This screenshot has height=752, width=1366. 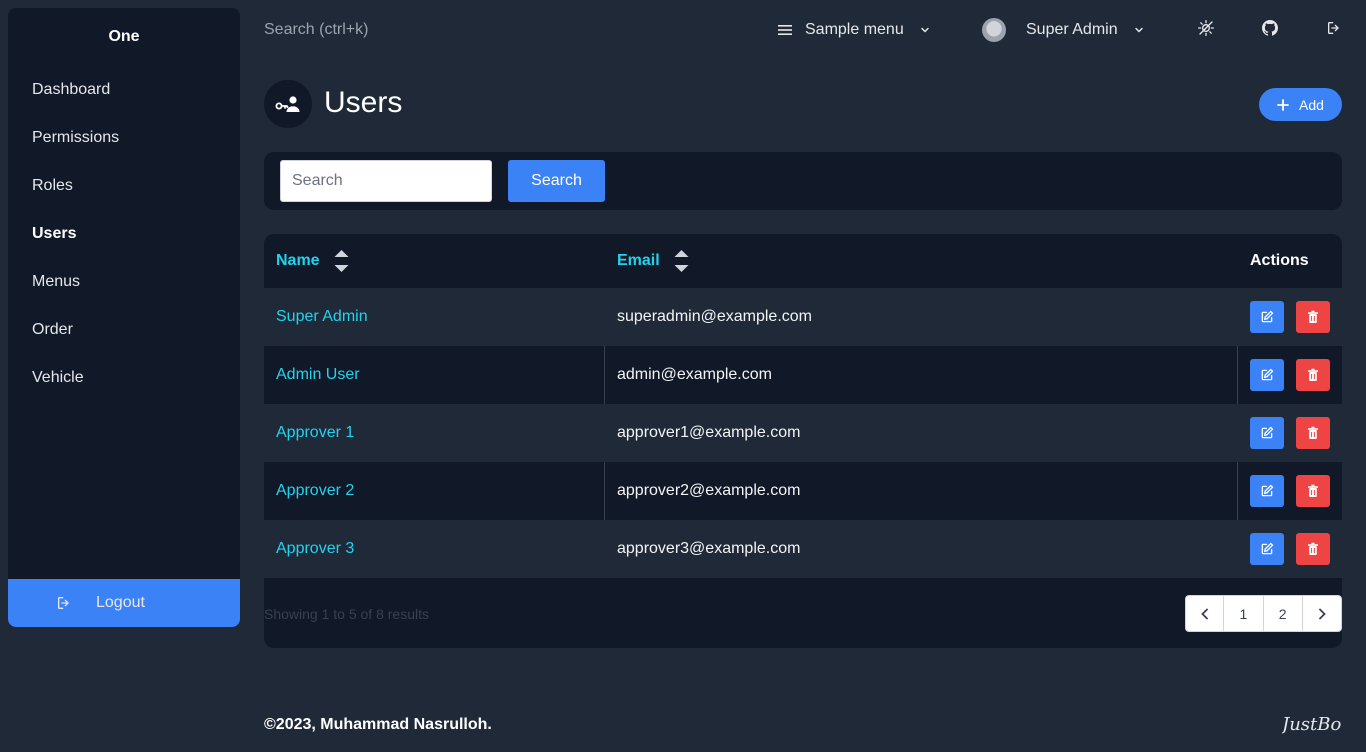 I want to click on page-title: Users, so click(x=363, y=102).